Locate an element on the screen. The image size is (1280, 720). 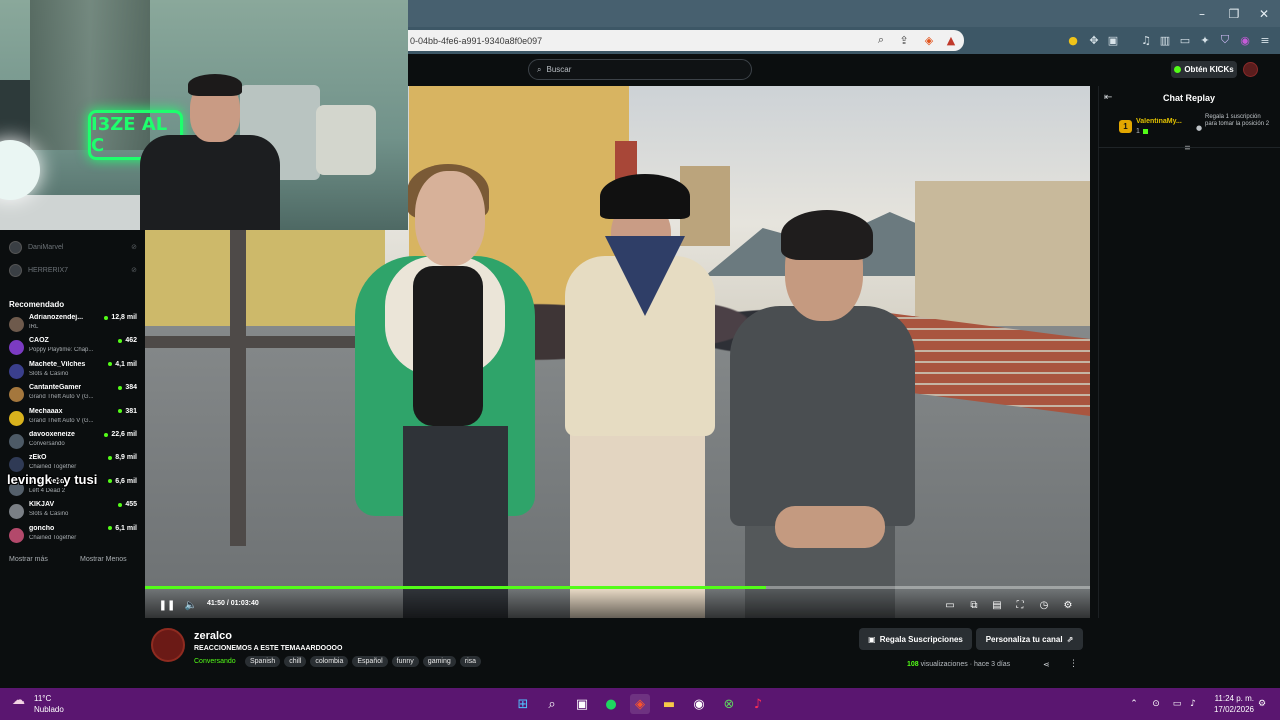
more-options-icon: ⋮ is located at coordinates (1073, 664).